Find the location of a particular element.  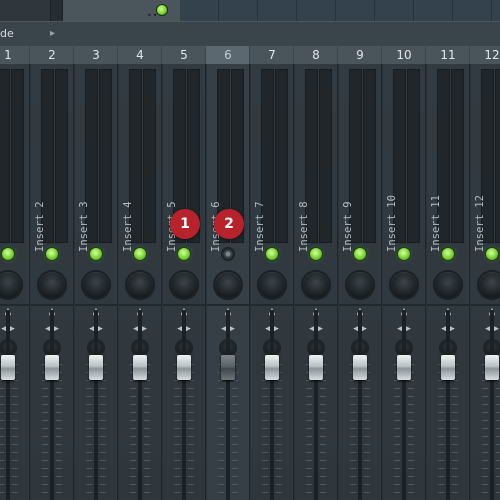

mixer-track-1: Insert 1▲▼◀▶ is located at coordinates (15, 282).